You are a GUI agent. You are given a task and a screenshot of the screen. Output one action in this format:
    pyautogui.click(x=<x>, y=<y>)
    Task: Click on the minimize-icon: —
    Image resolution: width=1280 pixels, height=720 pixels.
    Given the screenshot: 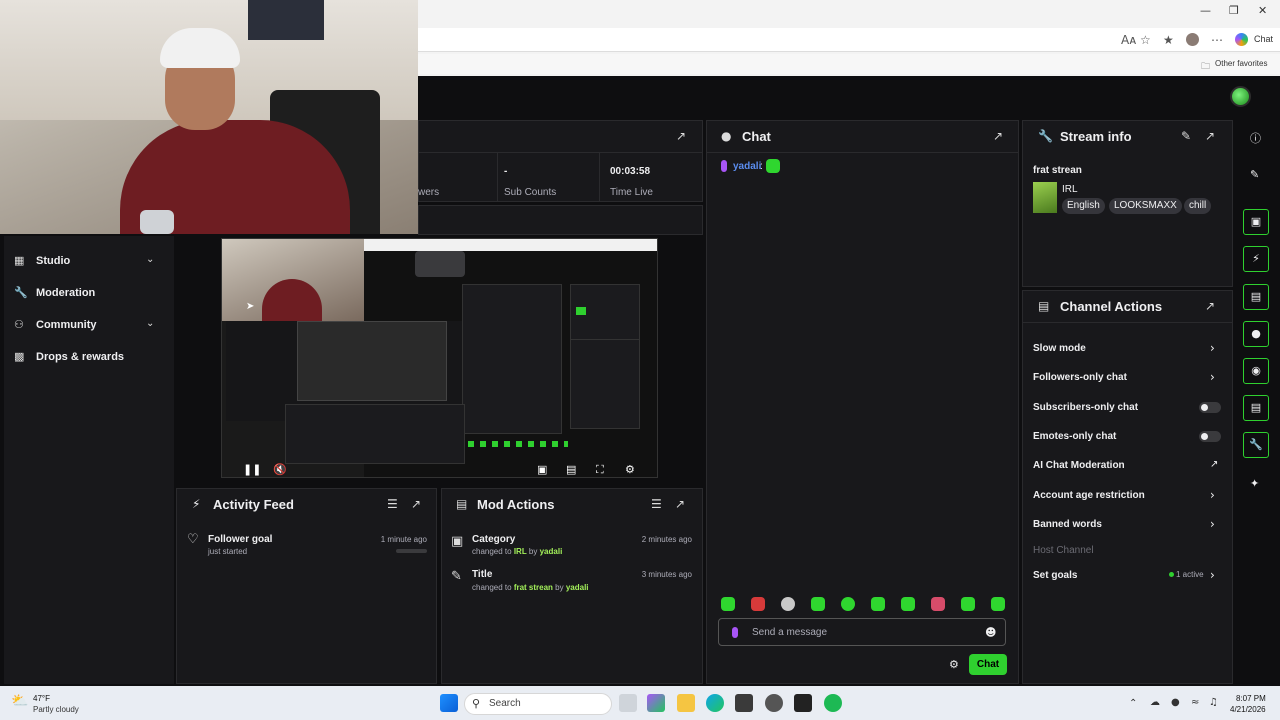 What is the action you would take?
    pyautogui.click(x=1205, y=10)
    